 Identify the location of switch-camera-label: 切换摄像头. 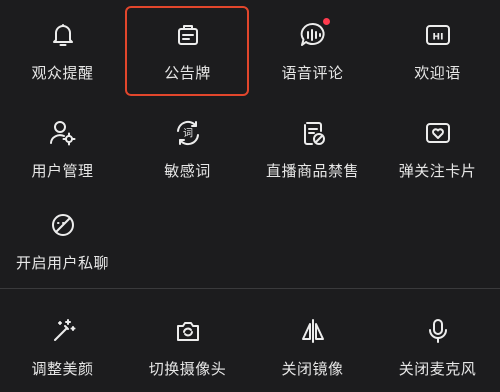
(187, 369).